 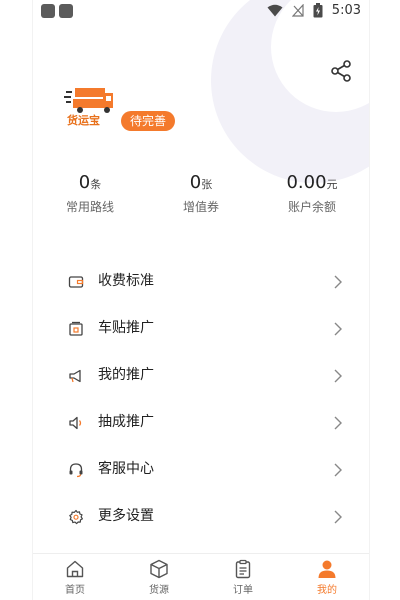 I want to click on status-icons: 5:03, so click(x=314, y=10).